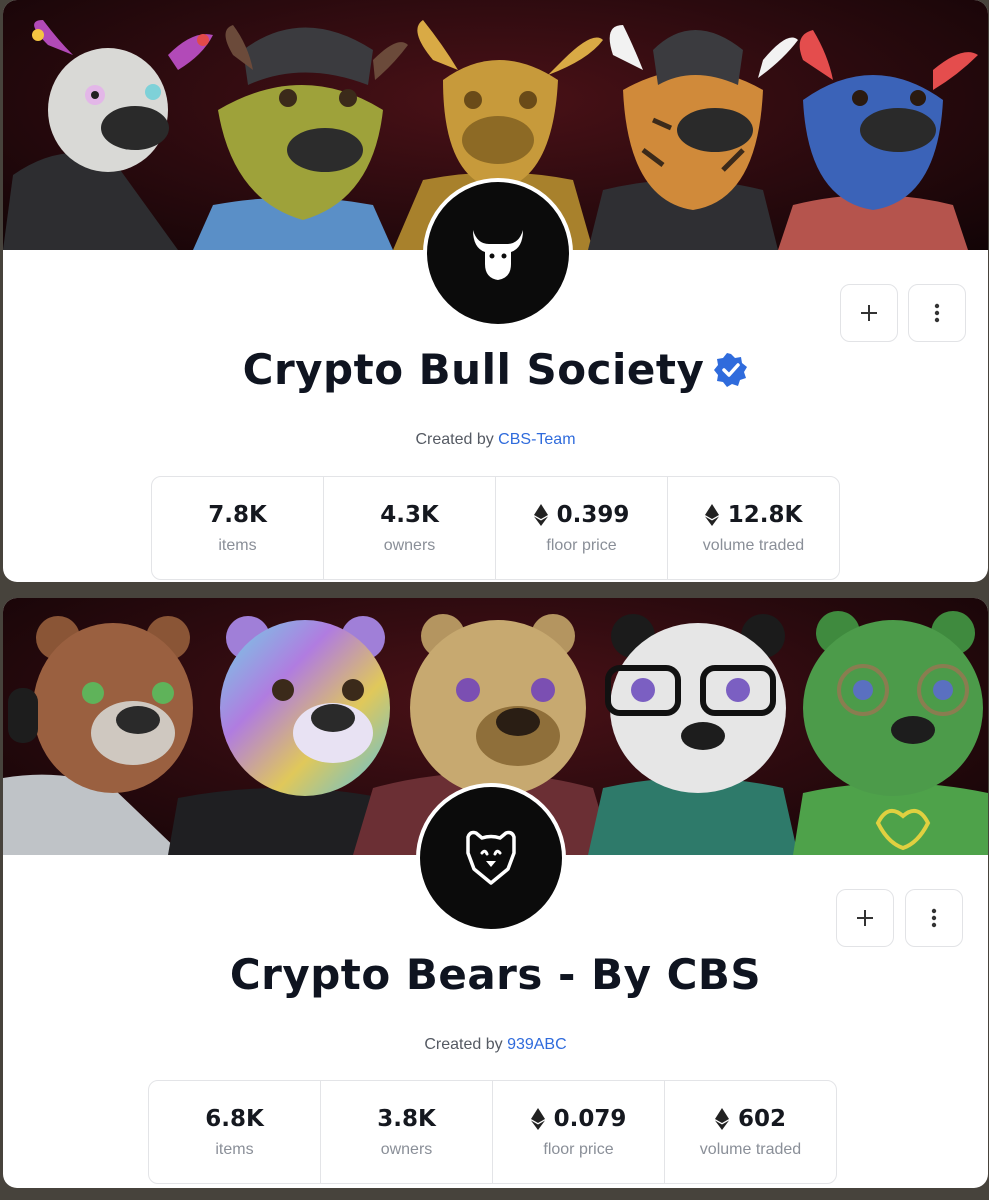 The image size is (989, 1200). Describe the element at coordinates (590, 1118) in the screenshot. I see `stat-number: 0.079` at that location.